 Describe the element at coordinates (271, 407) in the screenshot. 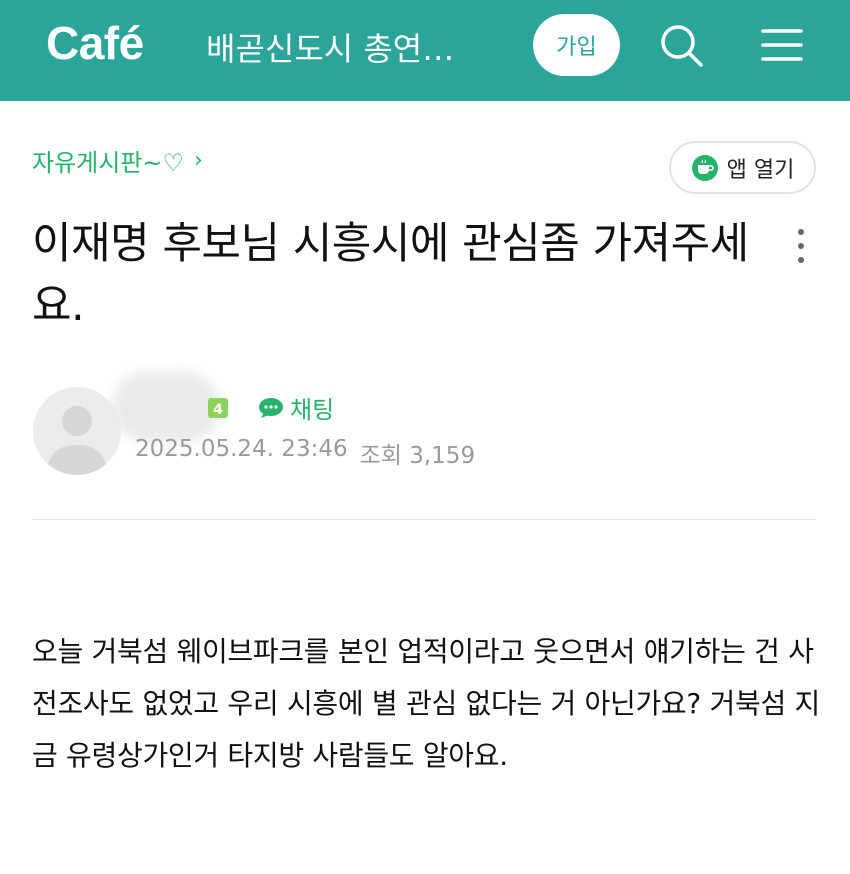

I see `chat-bubble-icon` at that location.